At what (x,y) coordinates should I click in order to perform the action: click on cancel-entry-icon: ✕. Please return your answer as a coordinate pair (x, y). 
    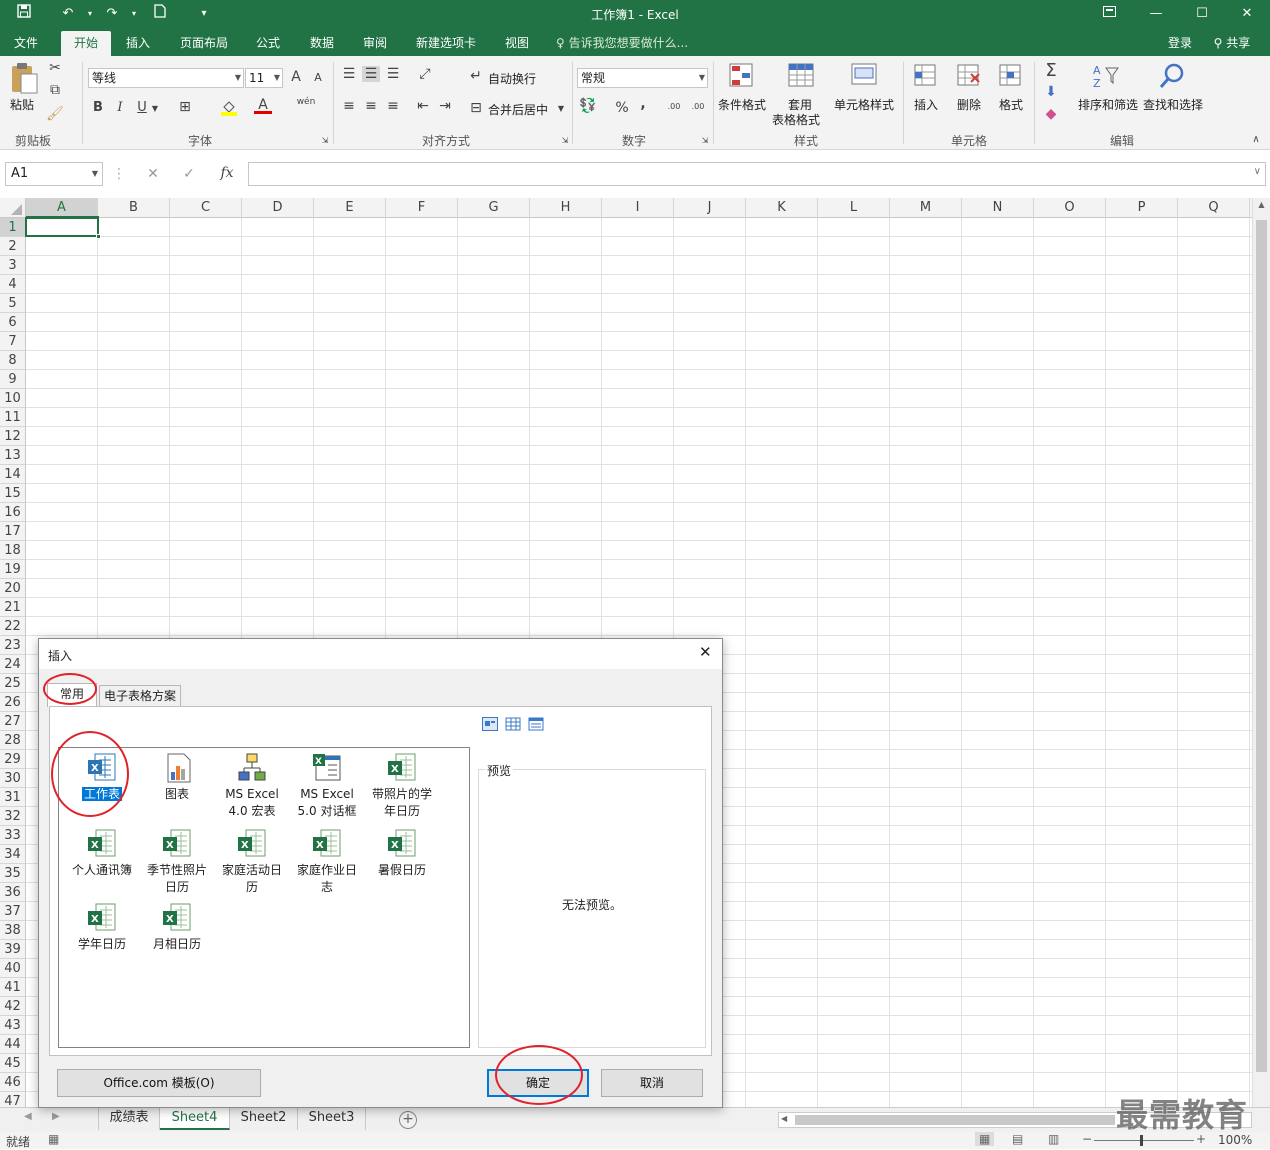
    Looking at the image, I should click on (153, 174).